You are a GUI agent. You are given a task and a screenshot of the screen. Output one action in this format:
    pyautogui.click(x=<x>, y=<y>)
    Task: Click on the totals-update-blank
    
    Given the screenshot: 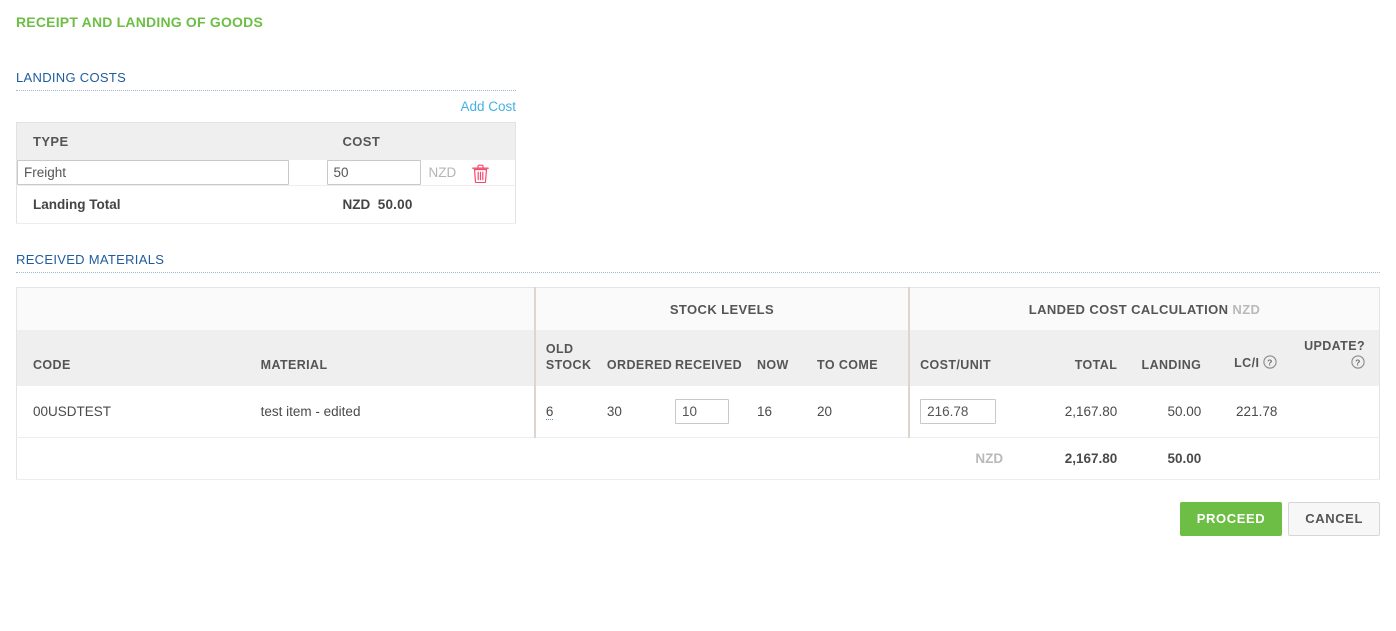 What is the action you would take?
    pyautogui.click(x=1335, y=459)
    